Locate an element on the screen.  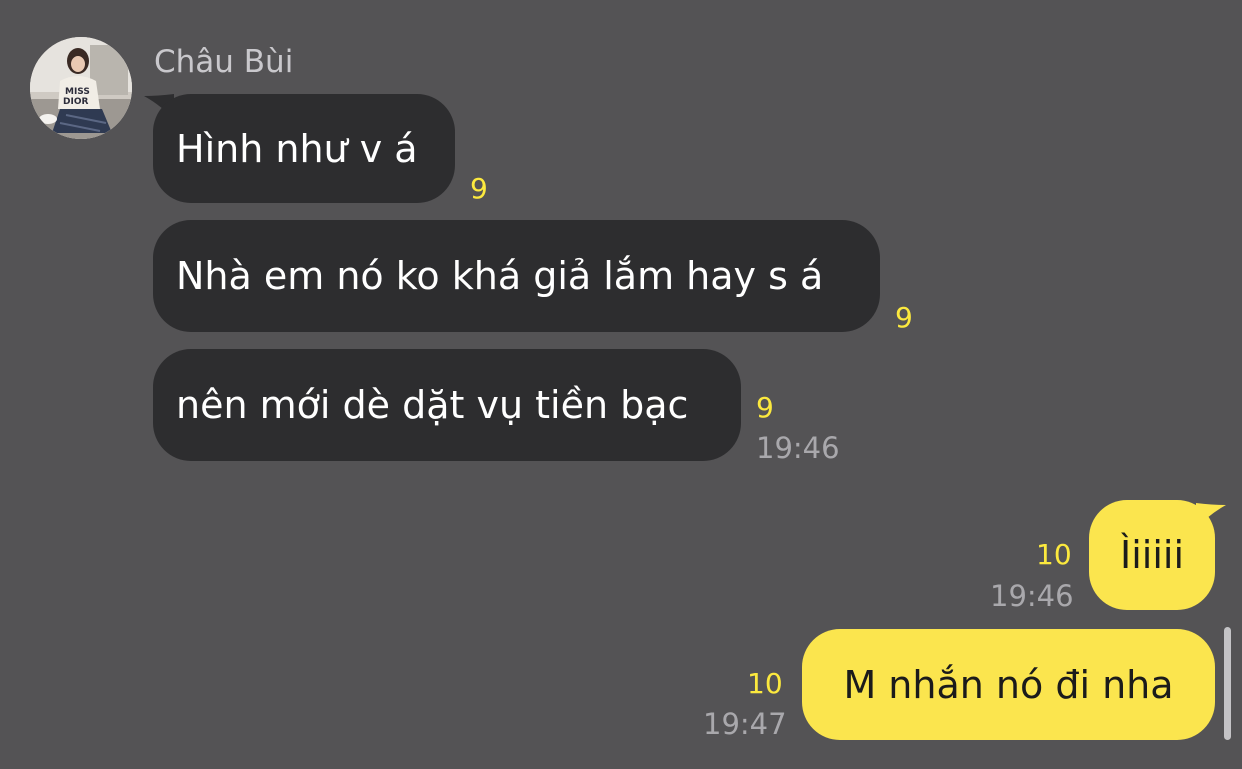
outgoing-message-bubble: M nhắn nó đi nha is located at coordinates (1008, 684).